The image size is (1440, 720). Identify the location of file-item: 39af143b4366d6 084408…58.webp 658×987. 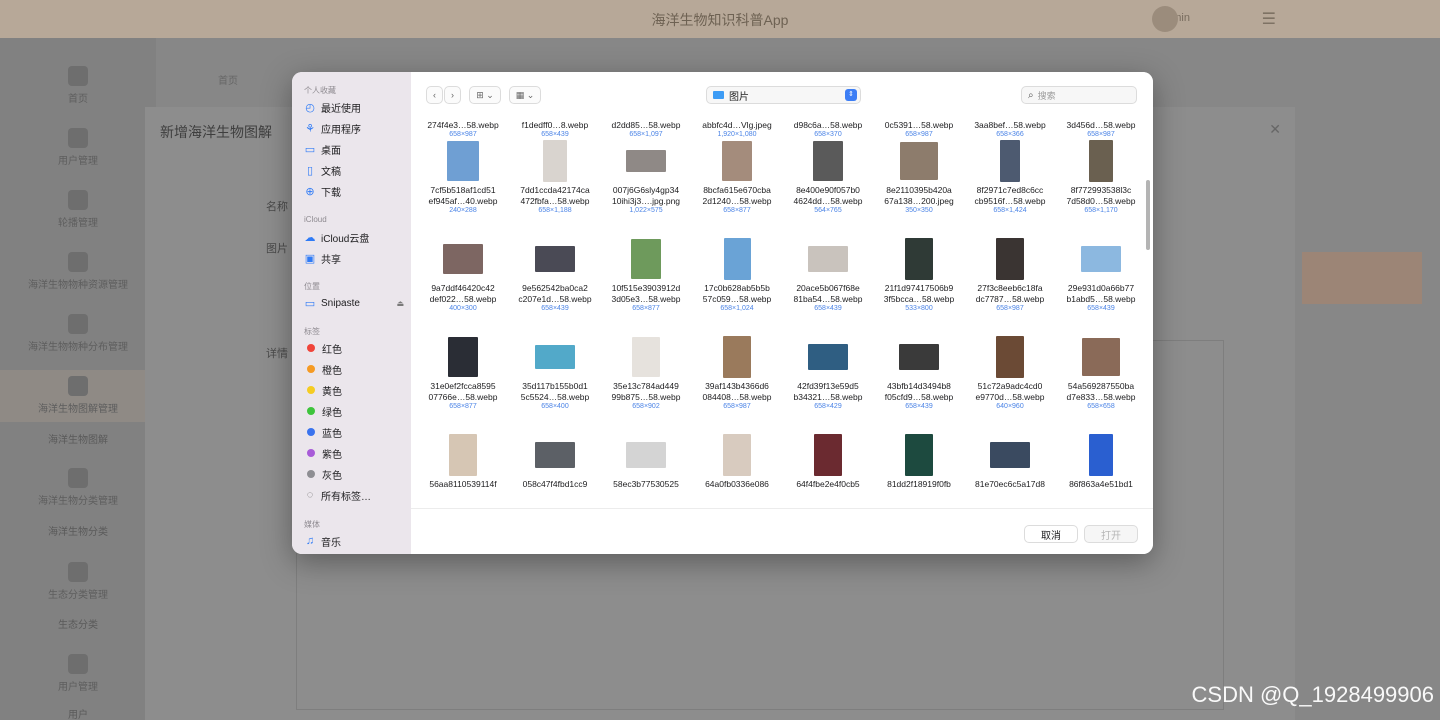
(737, 381).